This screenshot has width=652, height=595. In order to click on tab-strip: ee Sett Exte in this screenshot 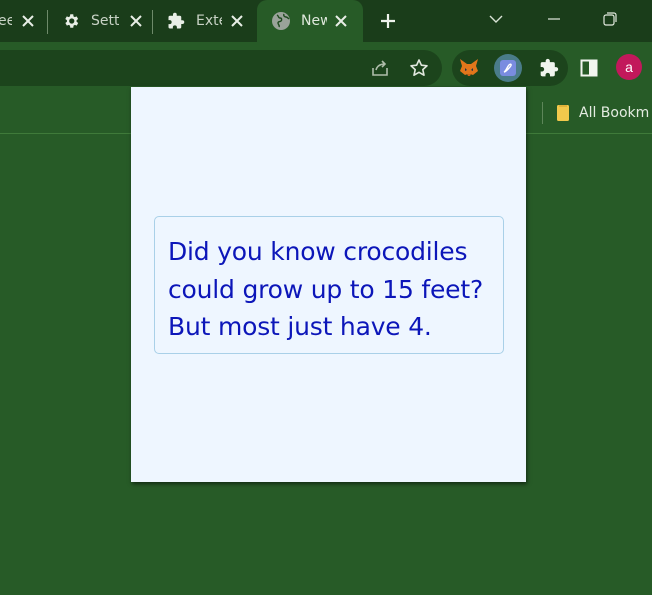, I will do `click(326, 21)`.